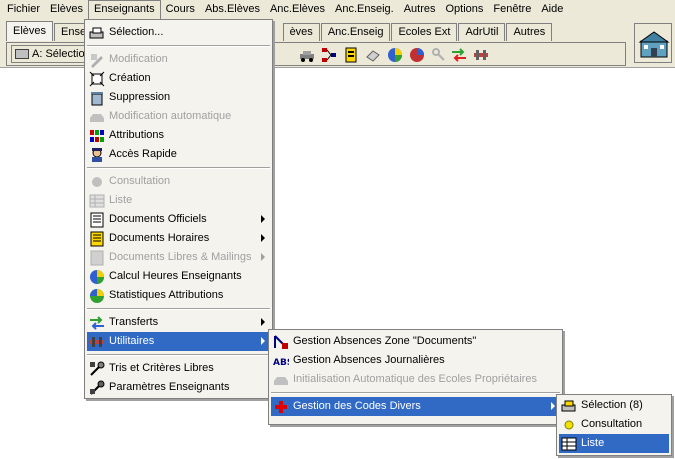  Describe the element at coordinates (297, 9) in the screenshot. I see `menu-anc-eleves: Anc.Elèves` at that location.